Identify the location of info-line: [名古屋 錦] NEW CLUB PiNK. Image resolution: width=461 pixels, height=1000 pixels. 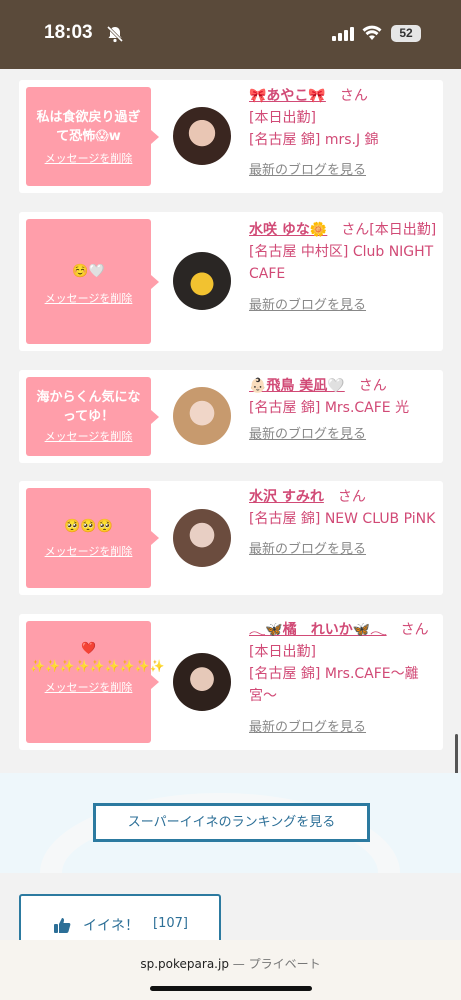
(342, 519).